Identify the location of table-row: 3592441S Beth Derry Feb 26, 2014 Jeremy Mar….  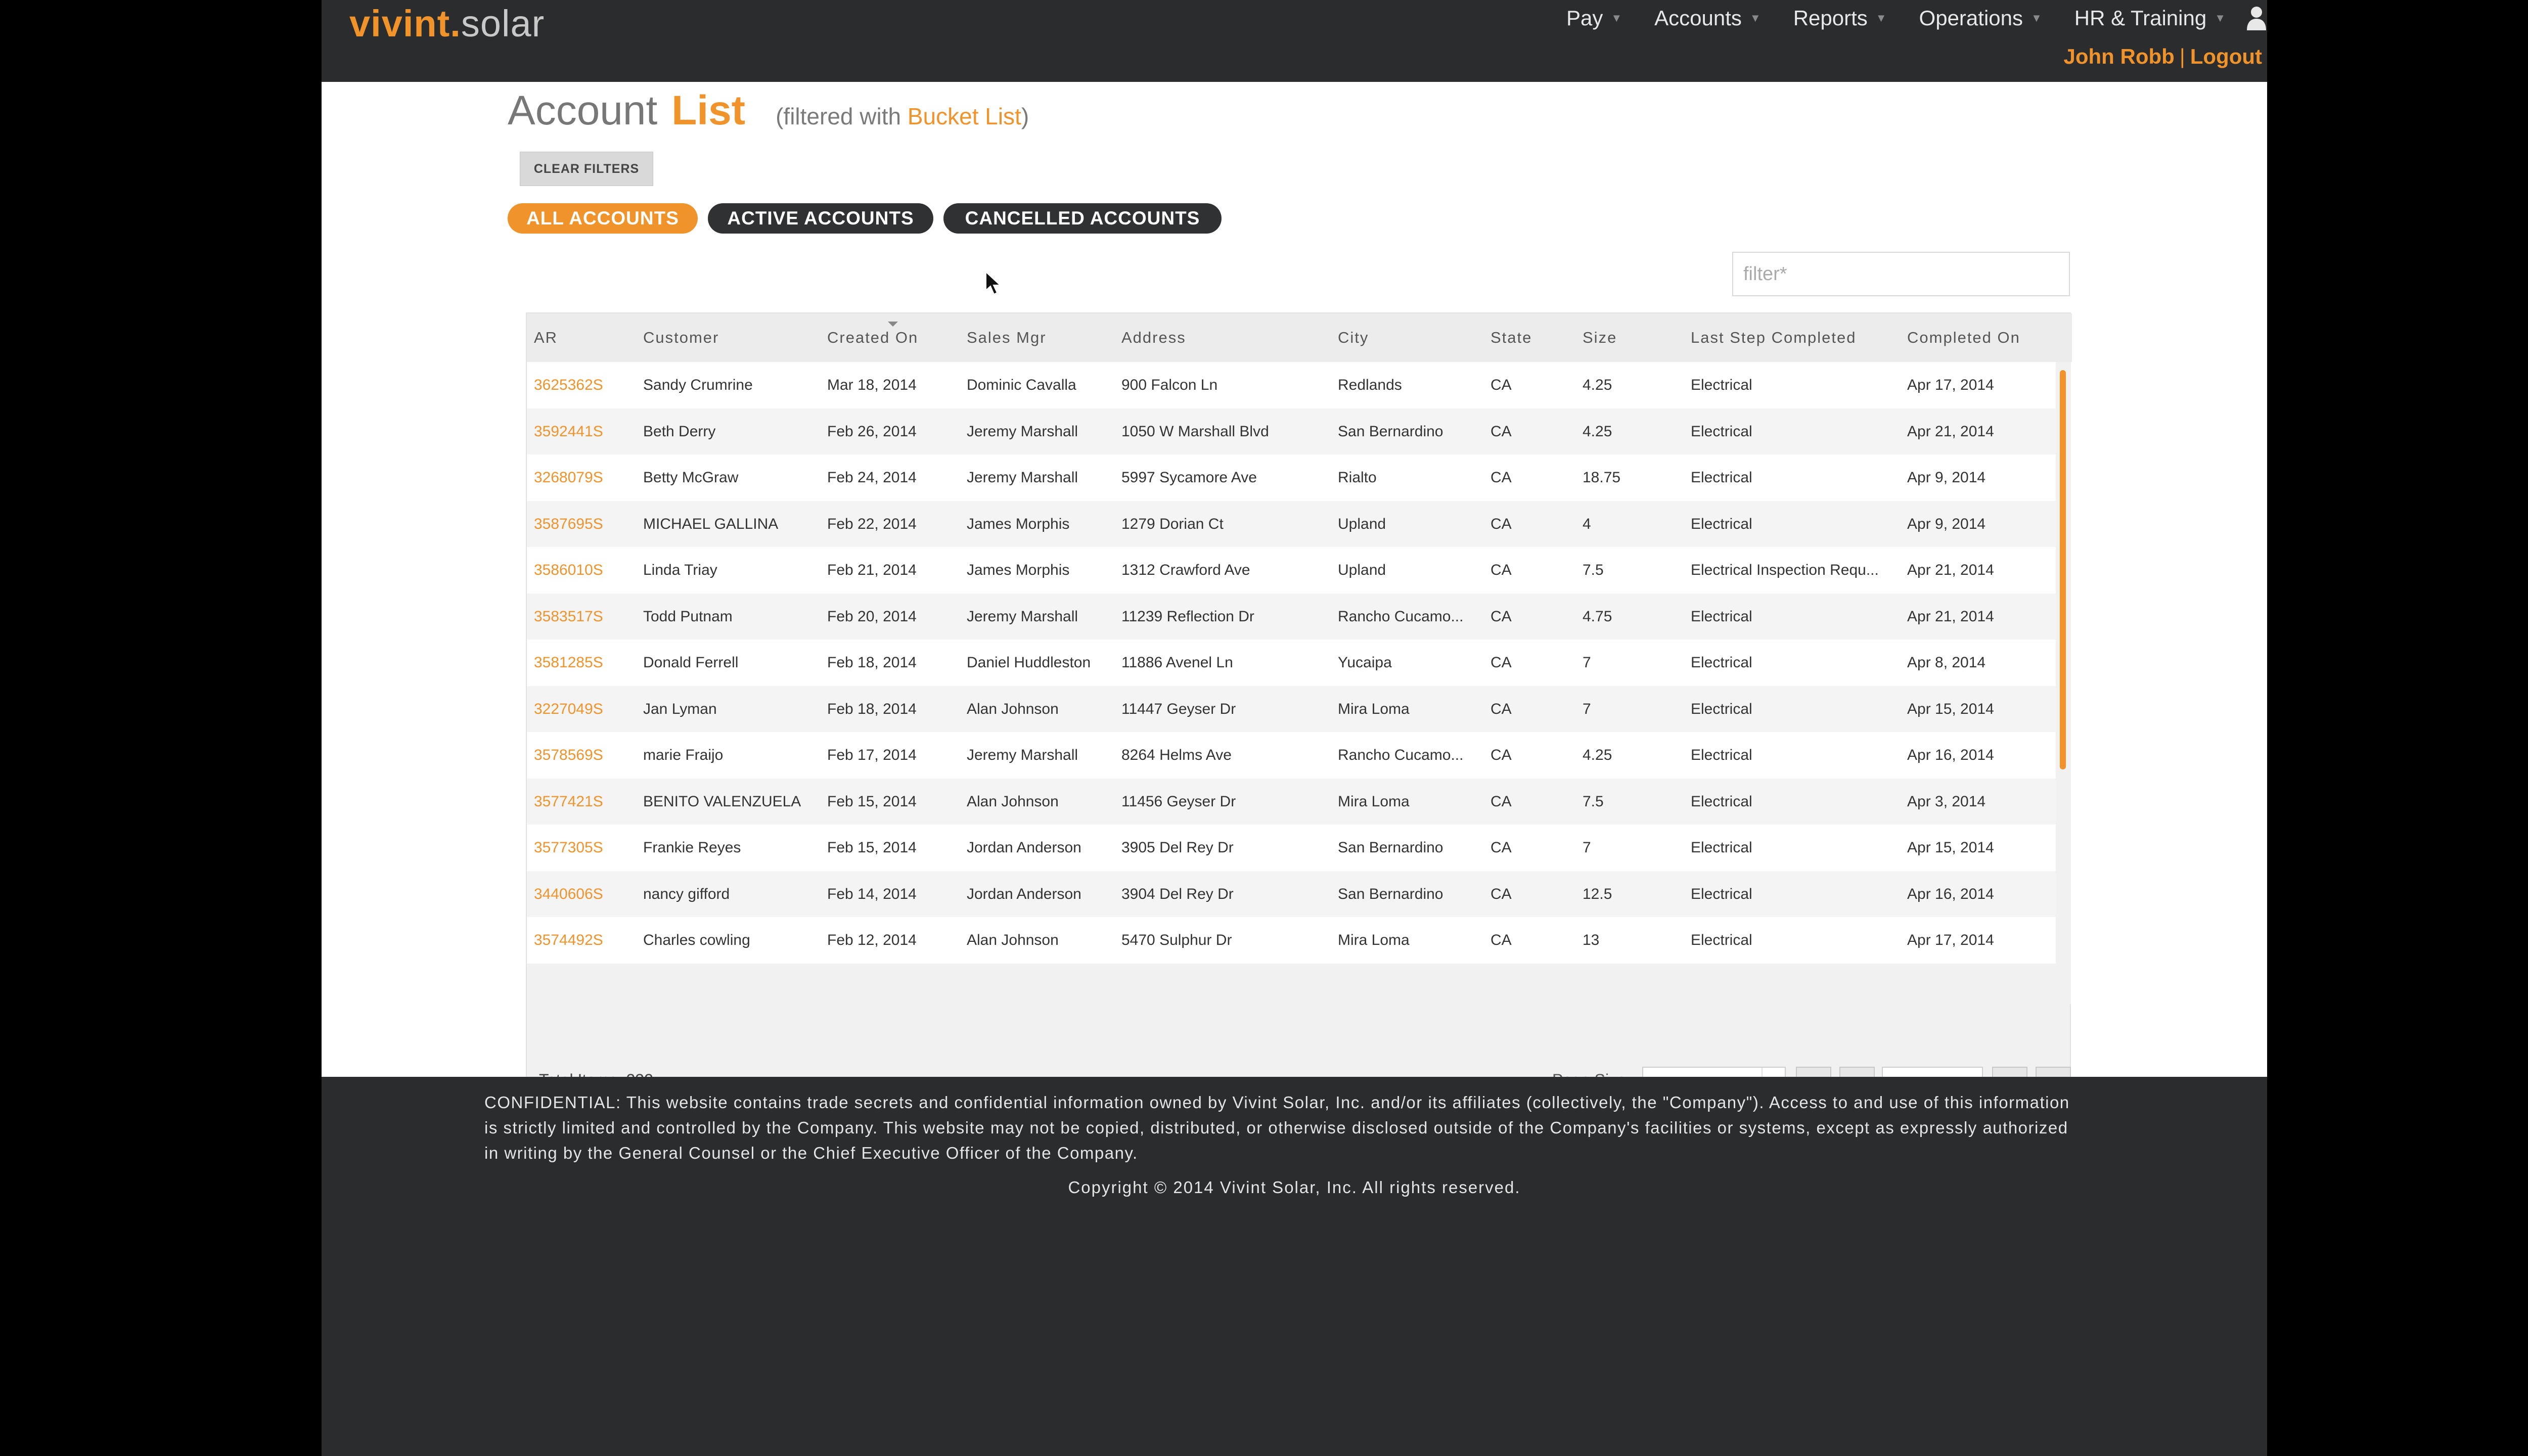
(1291, 431).